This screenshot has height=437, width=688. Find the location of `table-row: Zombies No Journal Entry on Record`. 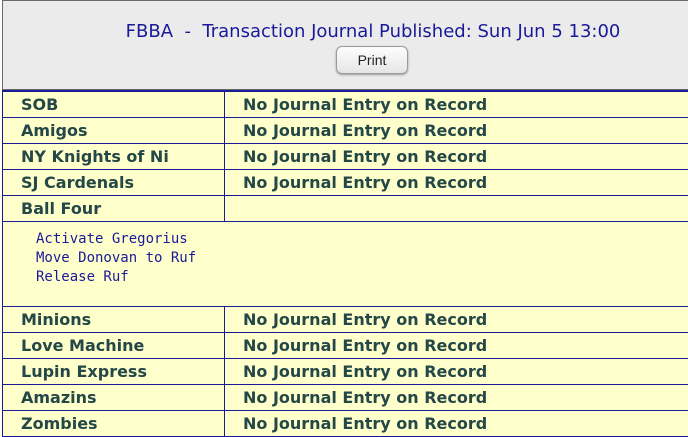

table-row: Zombies No Journal Entry on Record is located at coordinates (345, 423).